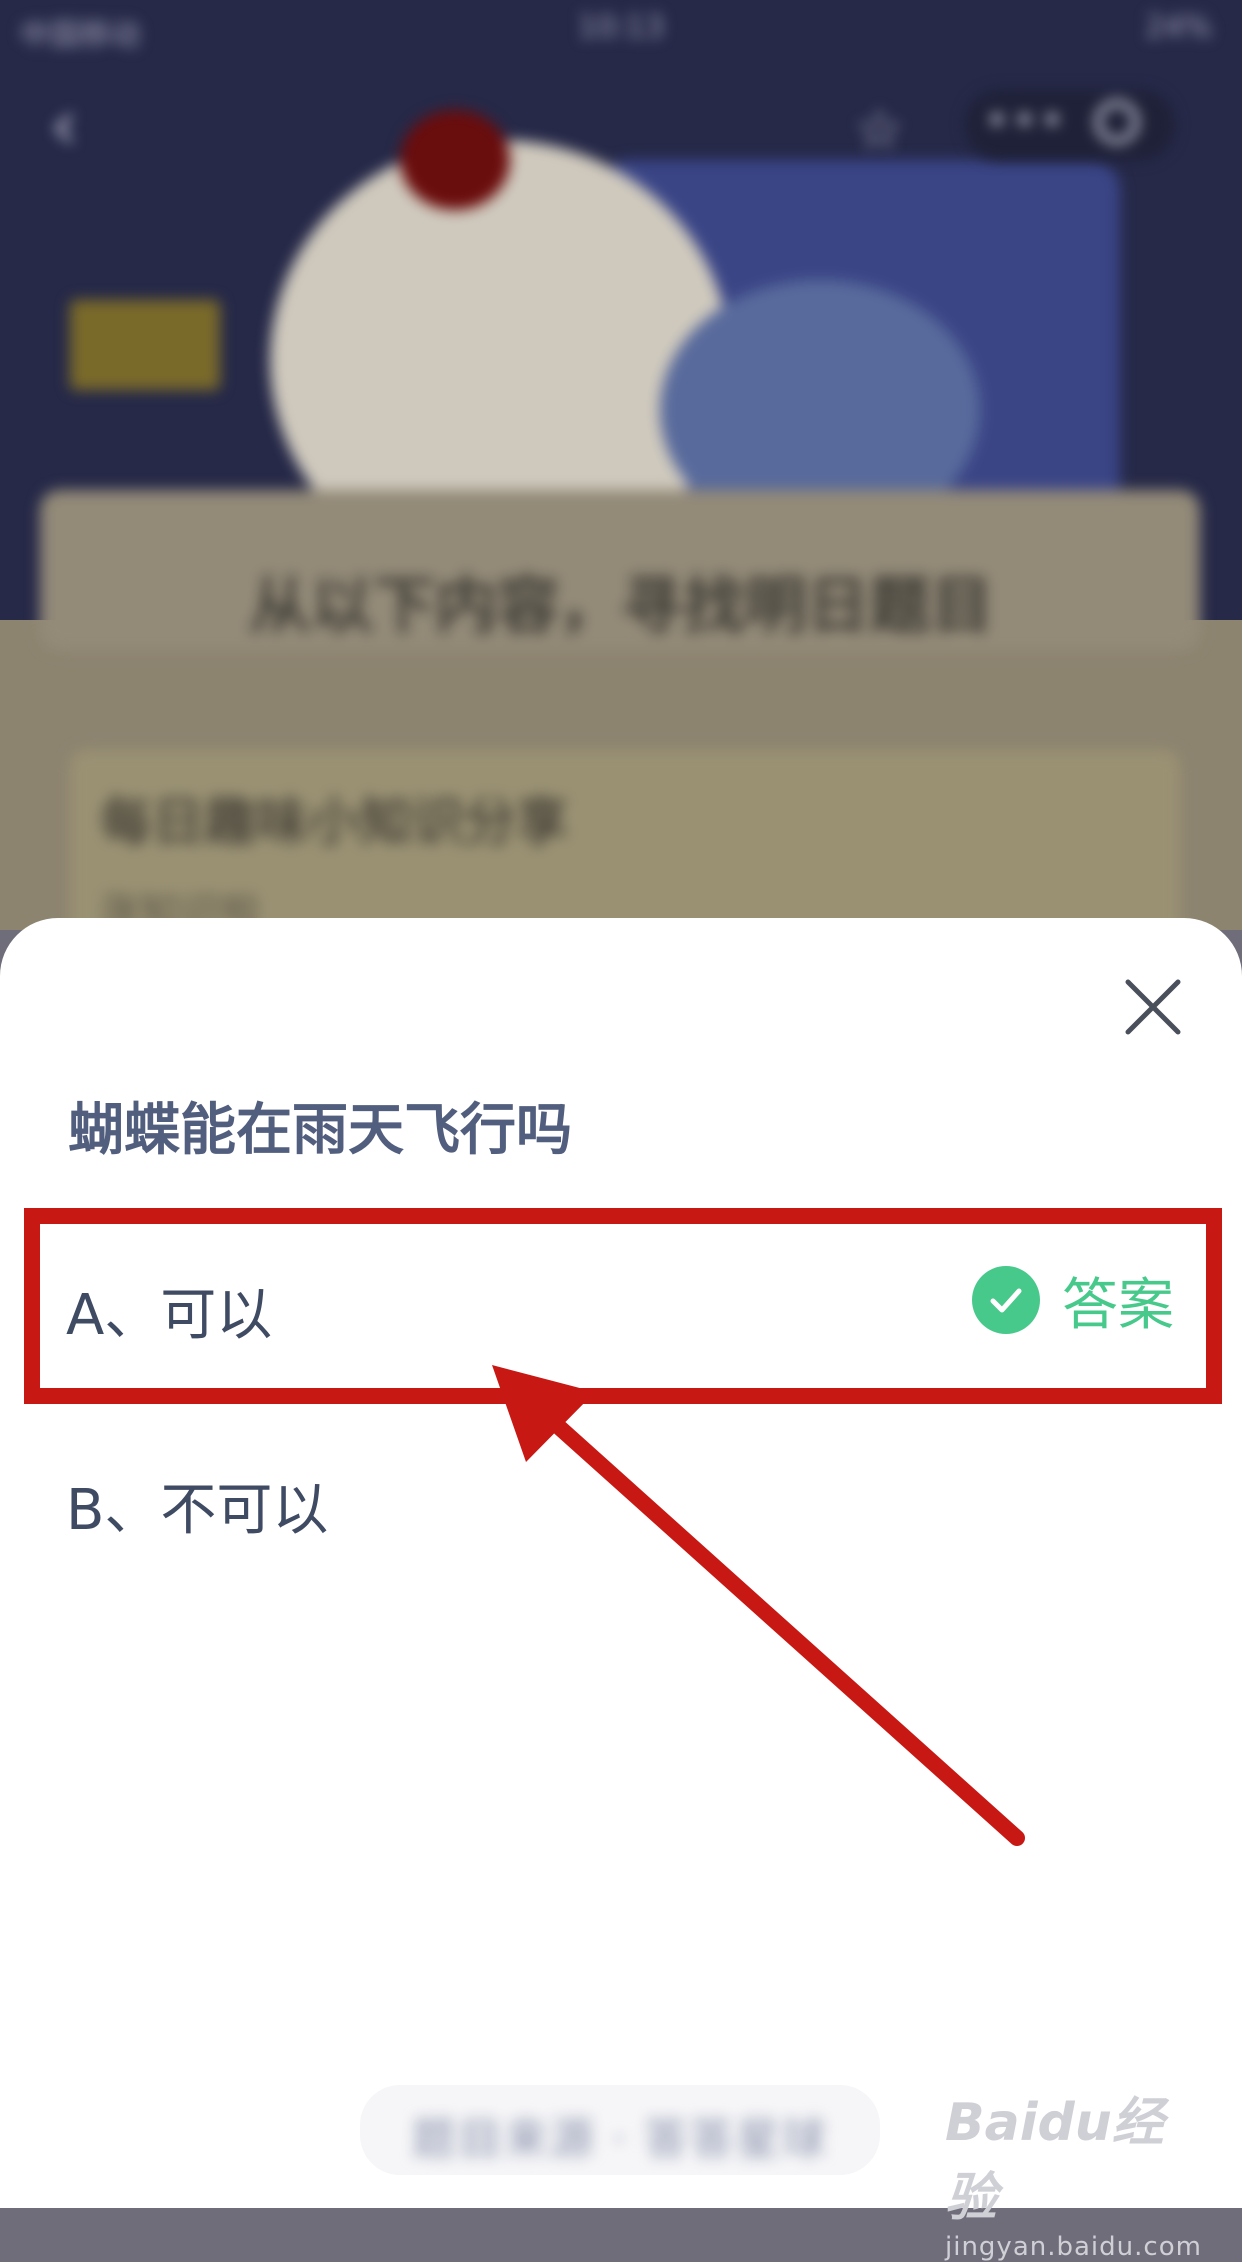 The height and width of the screenshot is (2262, 1242). Describe the element at coordinates (64, 125) in the screenshot. I see `back-icon: ‹` at that location.